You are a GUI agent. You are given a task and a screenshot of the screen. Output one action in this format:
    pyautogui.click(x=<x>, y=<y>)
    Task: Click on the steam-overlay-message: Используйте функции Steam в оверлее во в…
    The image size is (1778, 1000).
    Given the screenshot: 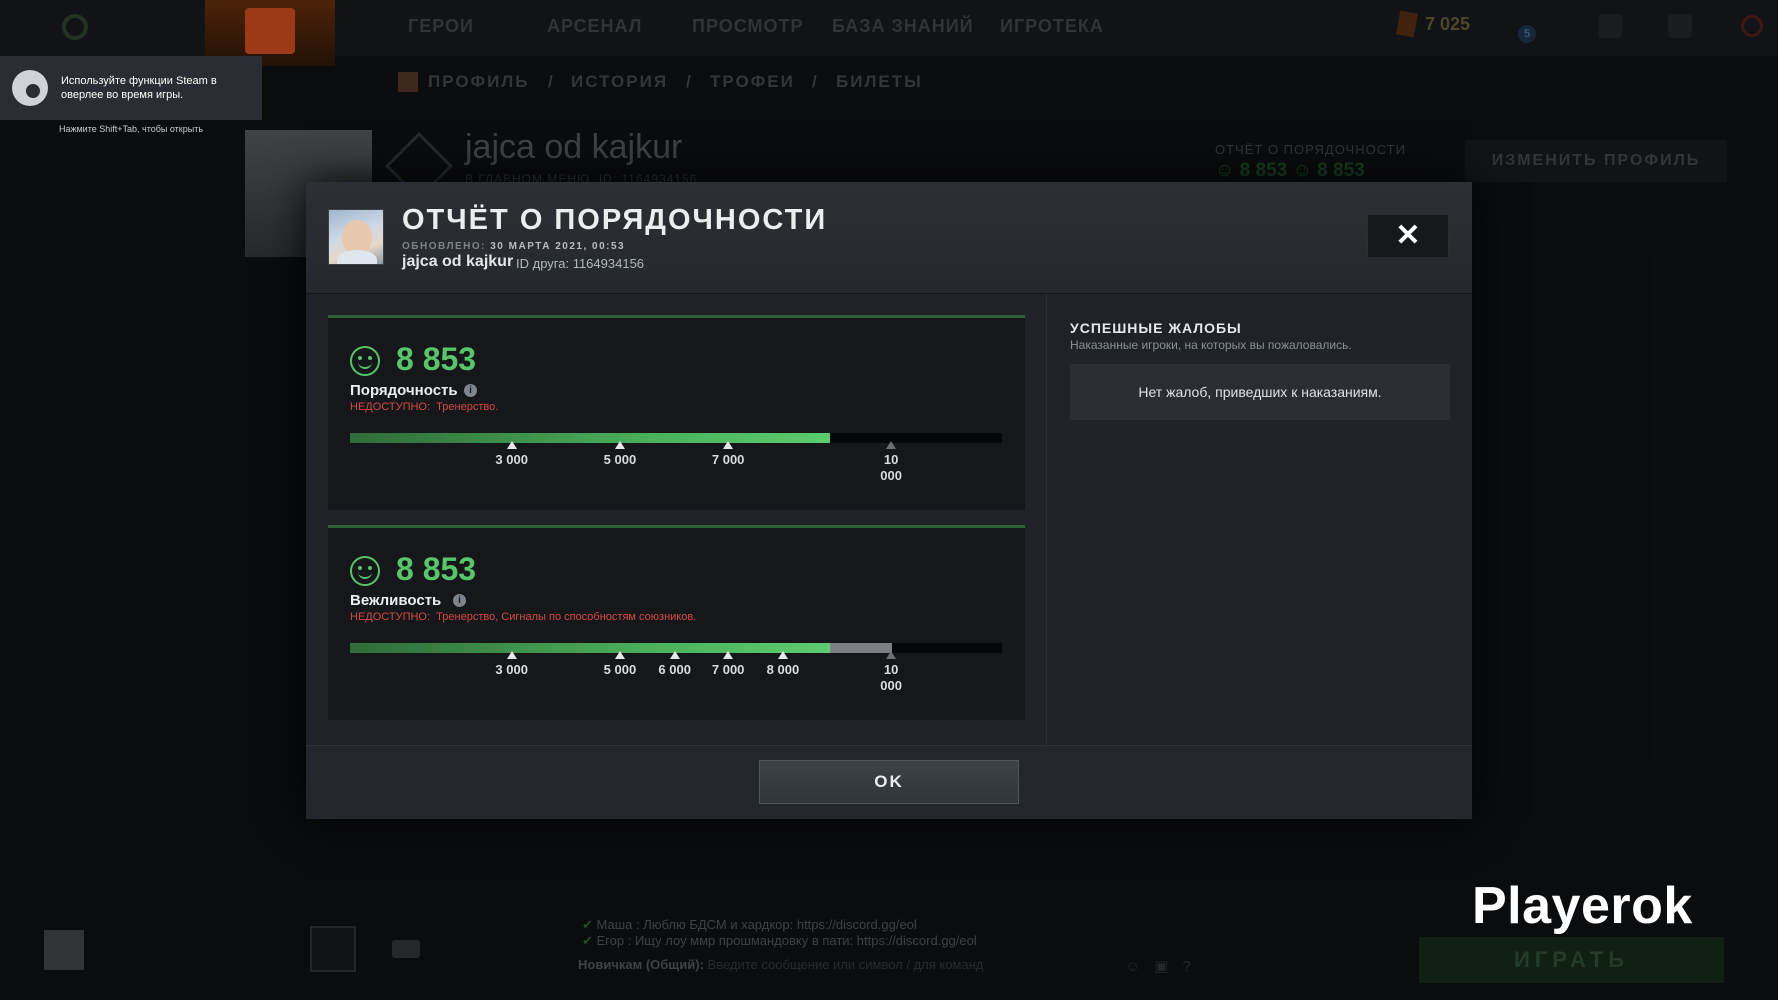 What is the action you would take?
    pyautogui.click(x=139, y=88)
    